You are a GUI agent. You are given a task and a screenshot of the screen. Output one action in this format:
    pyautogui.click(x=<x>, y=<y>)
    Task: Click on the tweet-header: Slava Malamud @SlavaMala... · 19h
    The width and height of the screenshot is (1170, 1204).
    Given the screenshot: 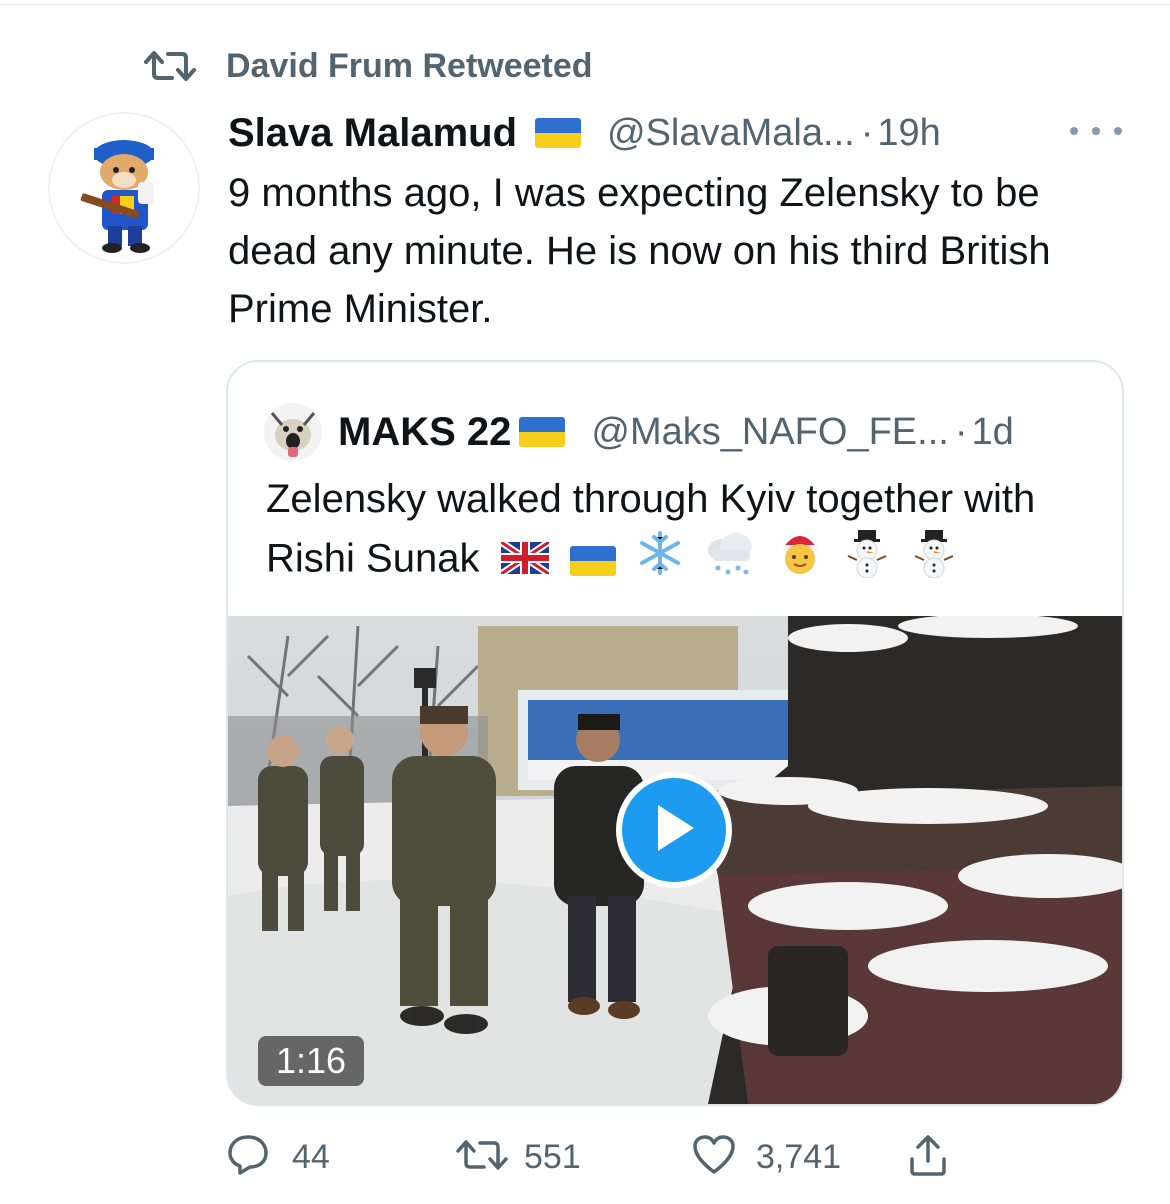 What is the action you would take?
    pyautogui.click(x=688, y=133)
    